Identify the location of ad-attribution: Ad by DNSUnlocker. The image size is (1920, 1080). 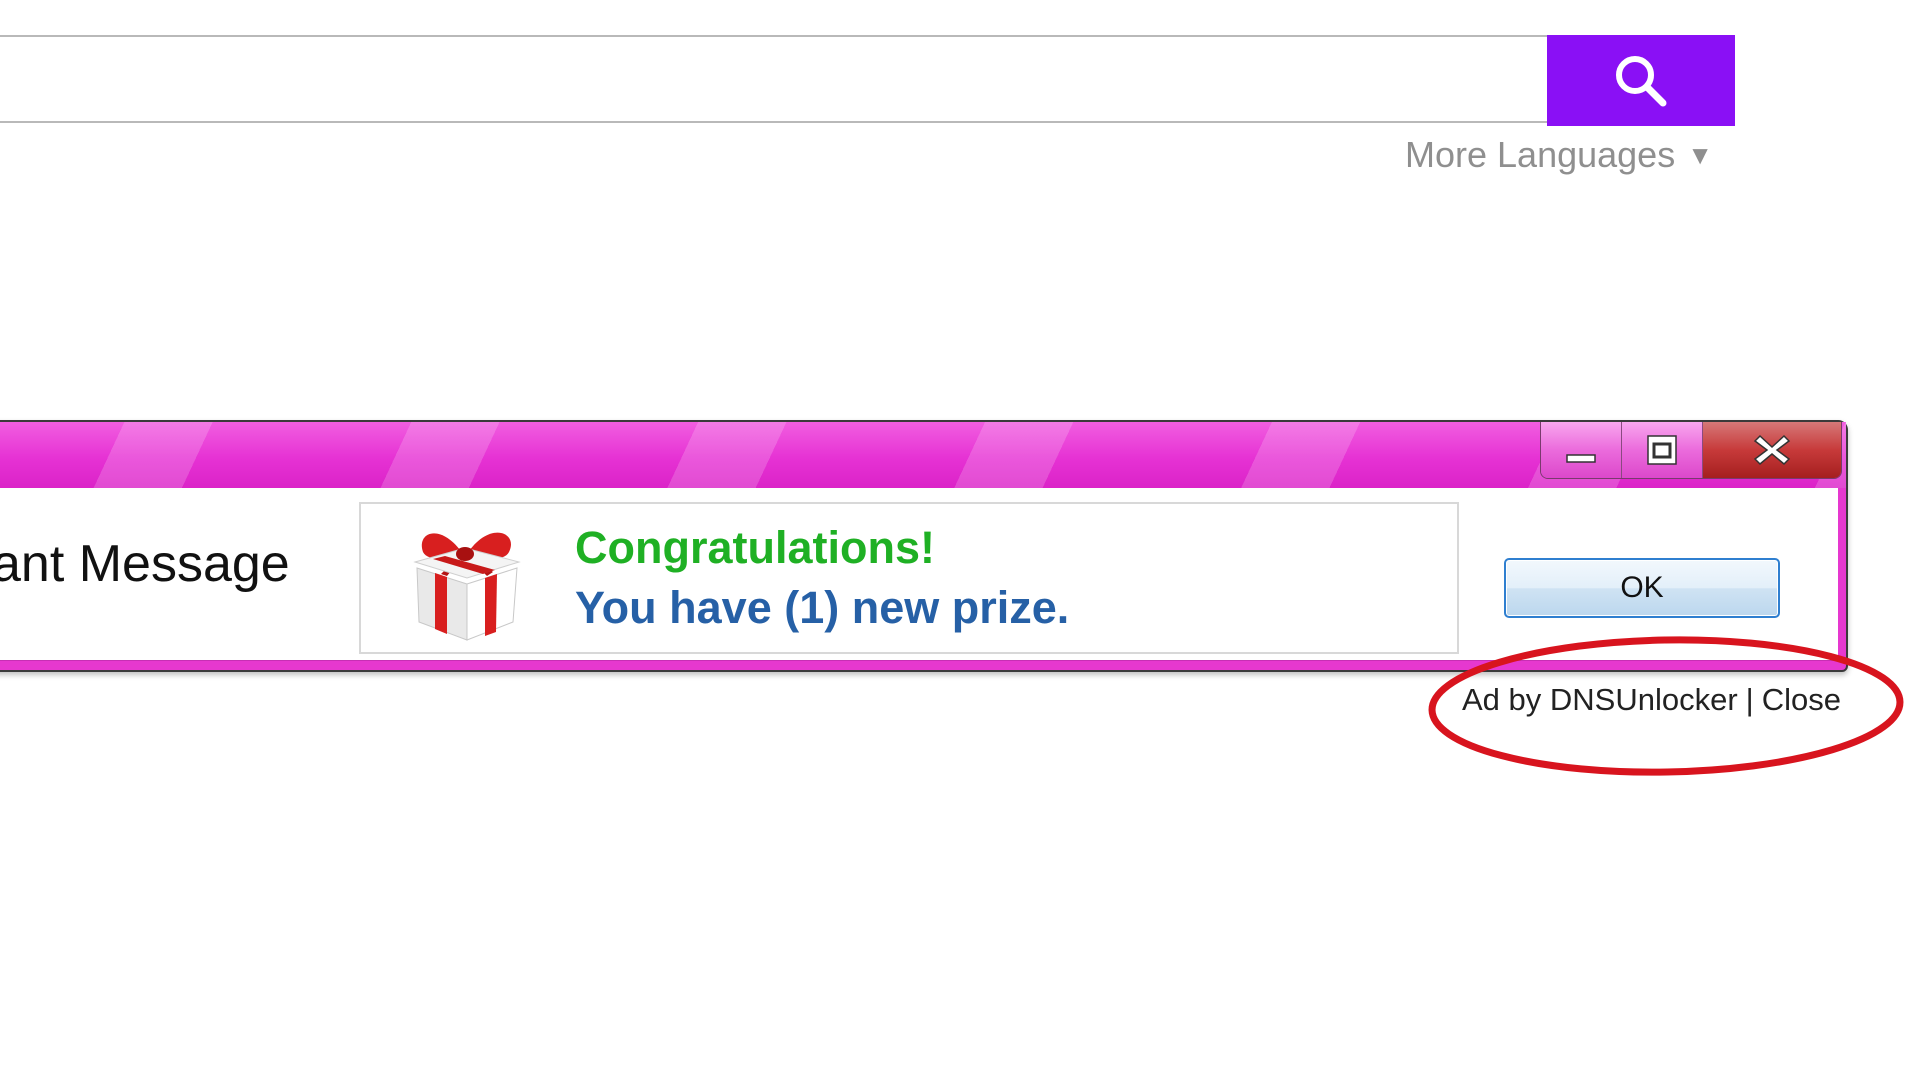
(1600, 700).